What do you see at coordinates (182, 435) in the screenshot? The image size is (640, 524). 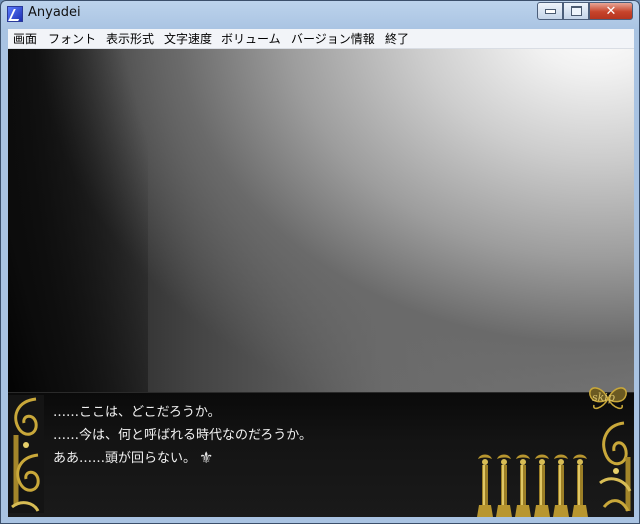 I see `dialogue-line-2: ……今は、何と呼ばれる時代なのだろうか。` at bounding box center [182, 435].